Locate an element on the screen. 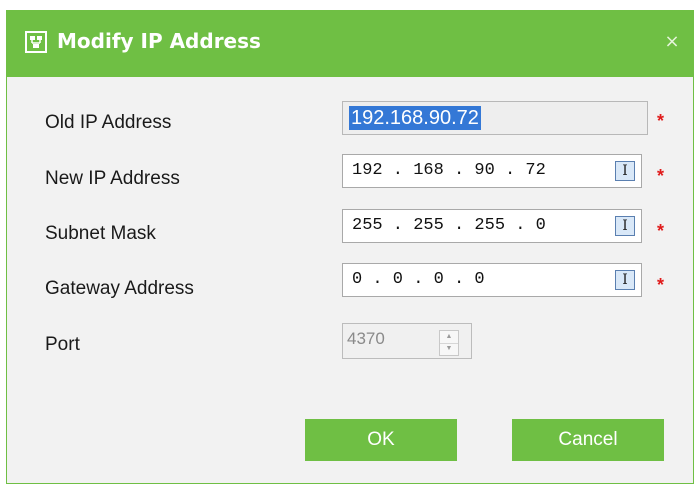 The image size is (700, 488). cancel-button: Cancel is located at coordinates (588, 440).